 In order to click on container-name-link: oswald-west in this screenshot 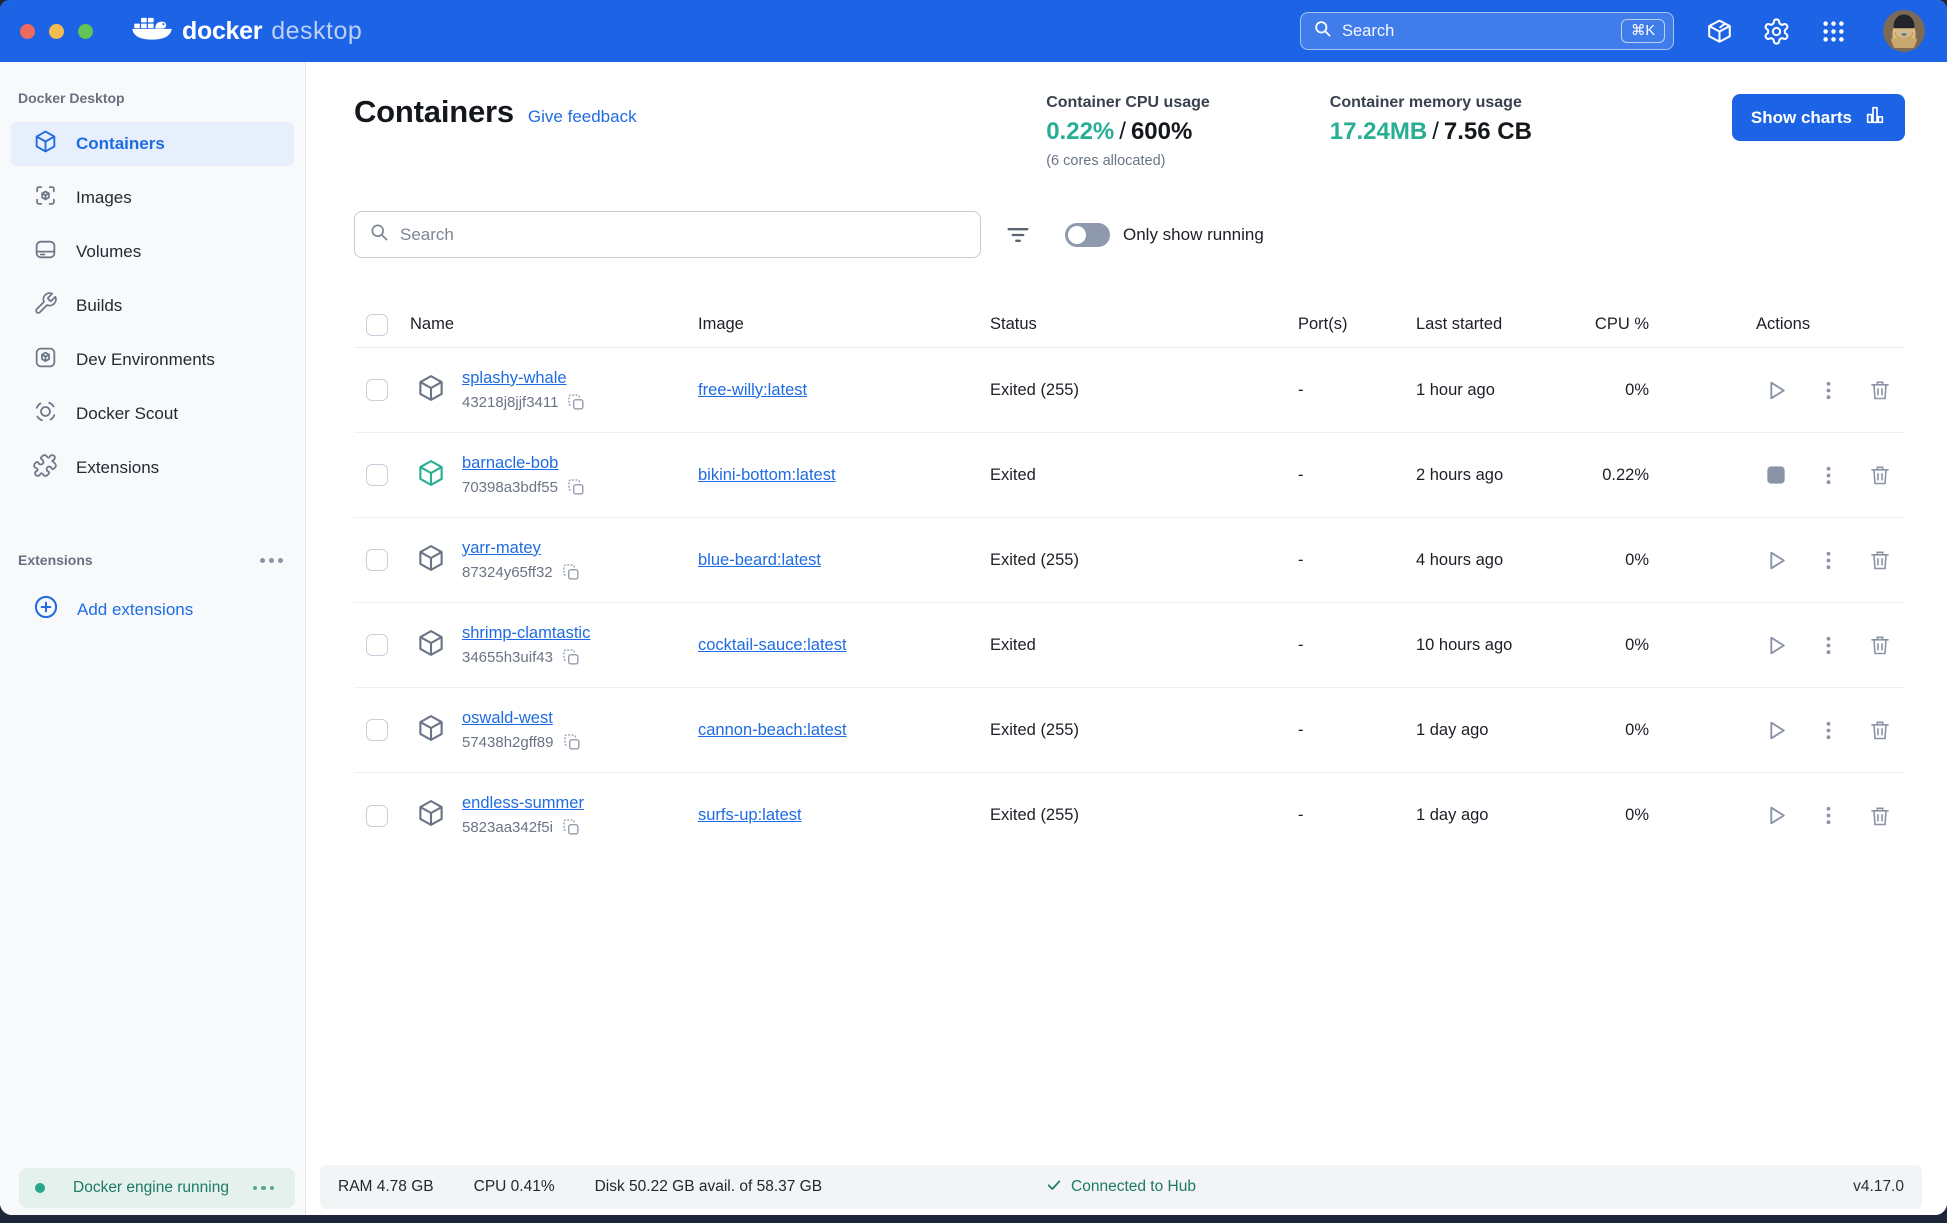, I will do `click(522, 718)`.